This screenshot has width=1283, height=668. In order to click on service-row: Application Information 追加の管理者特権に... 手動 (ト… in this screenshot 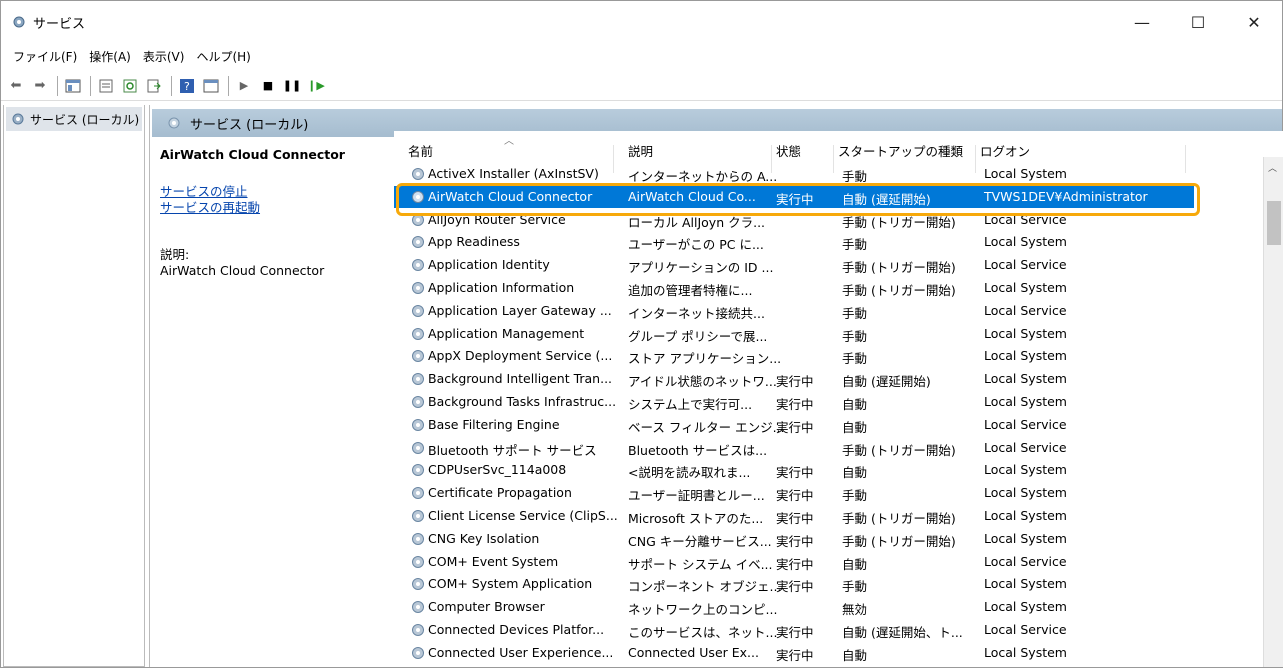, I will do `click(794, 288)`.